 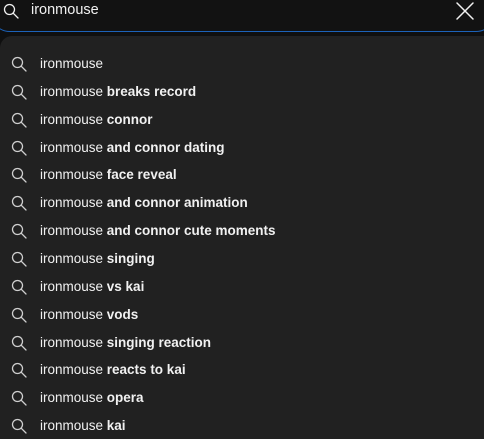 I want to click on suggestion-item: ironmouse, so click(x=242, y=64).